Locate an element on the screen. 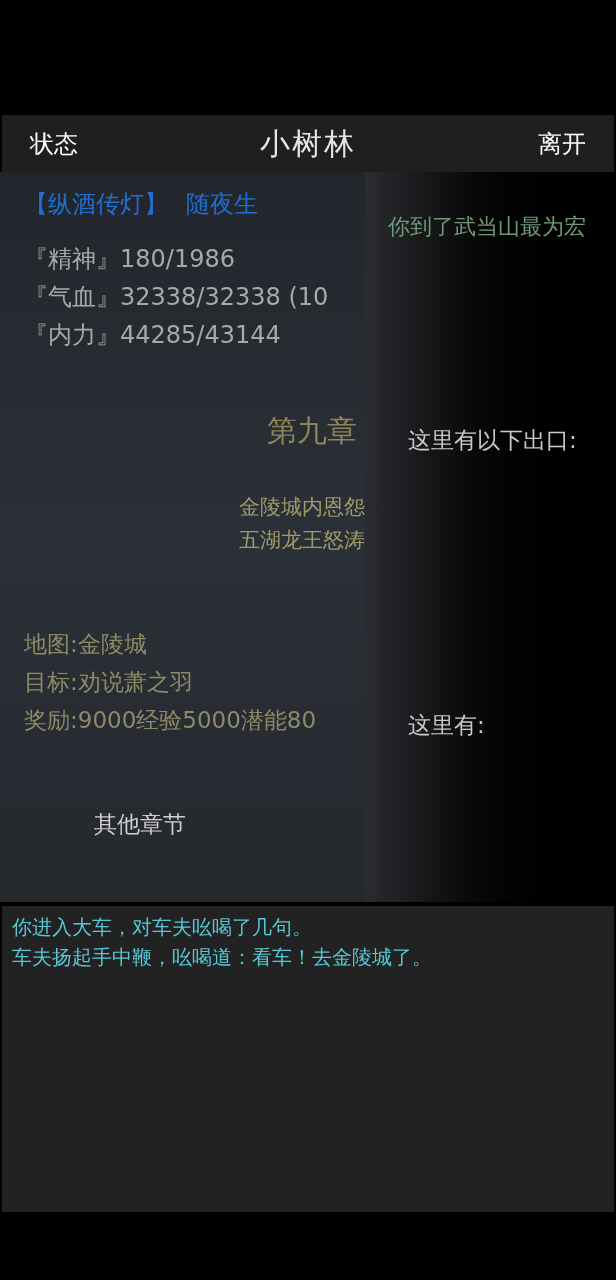  log-line: 车夫扬起手中鞭，吆喝道：看车！去金陵城了。 is located at coordinates (222, 957).